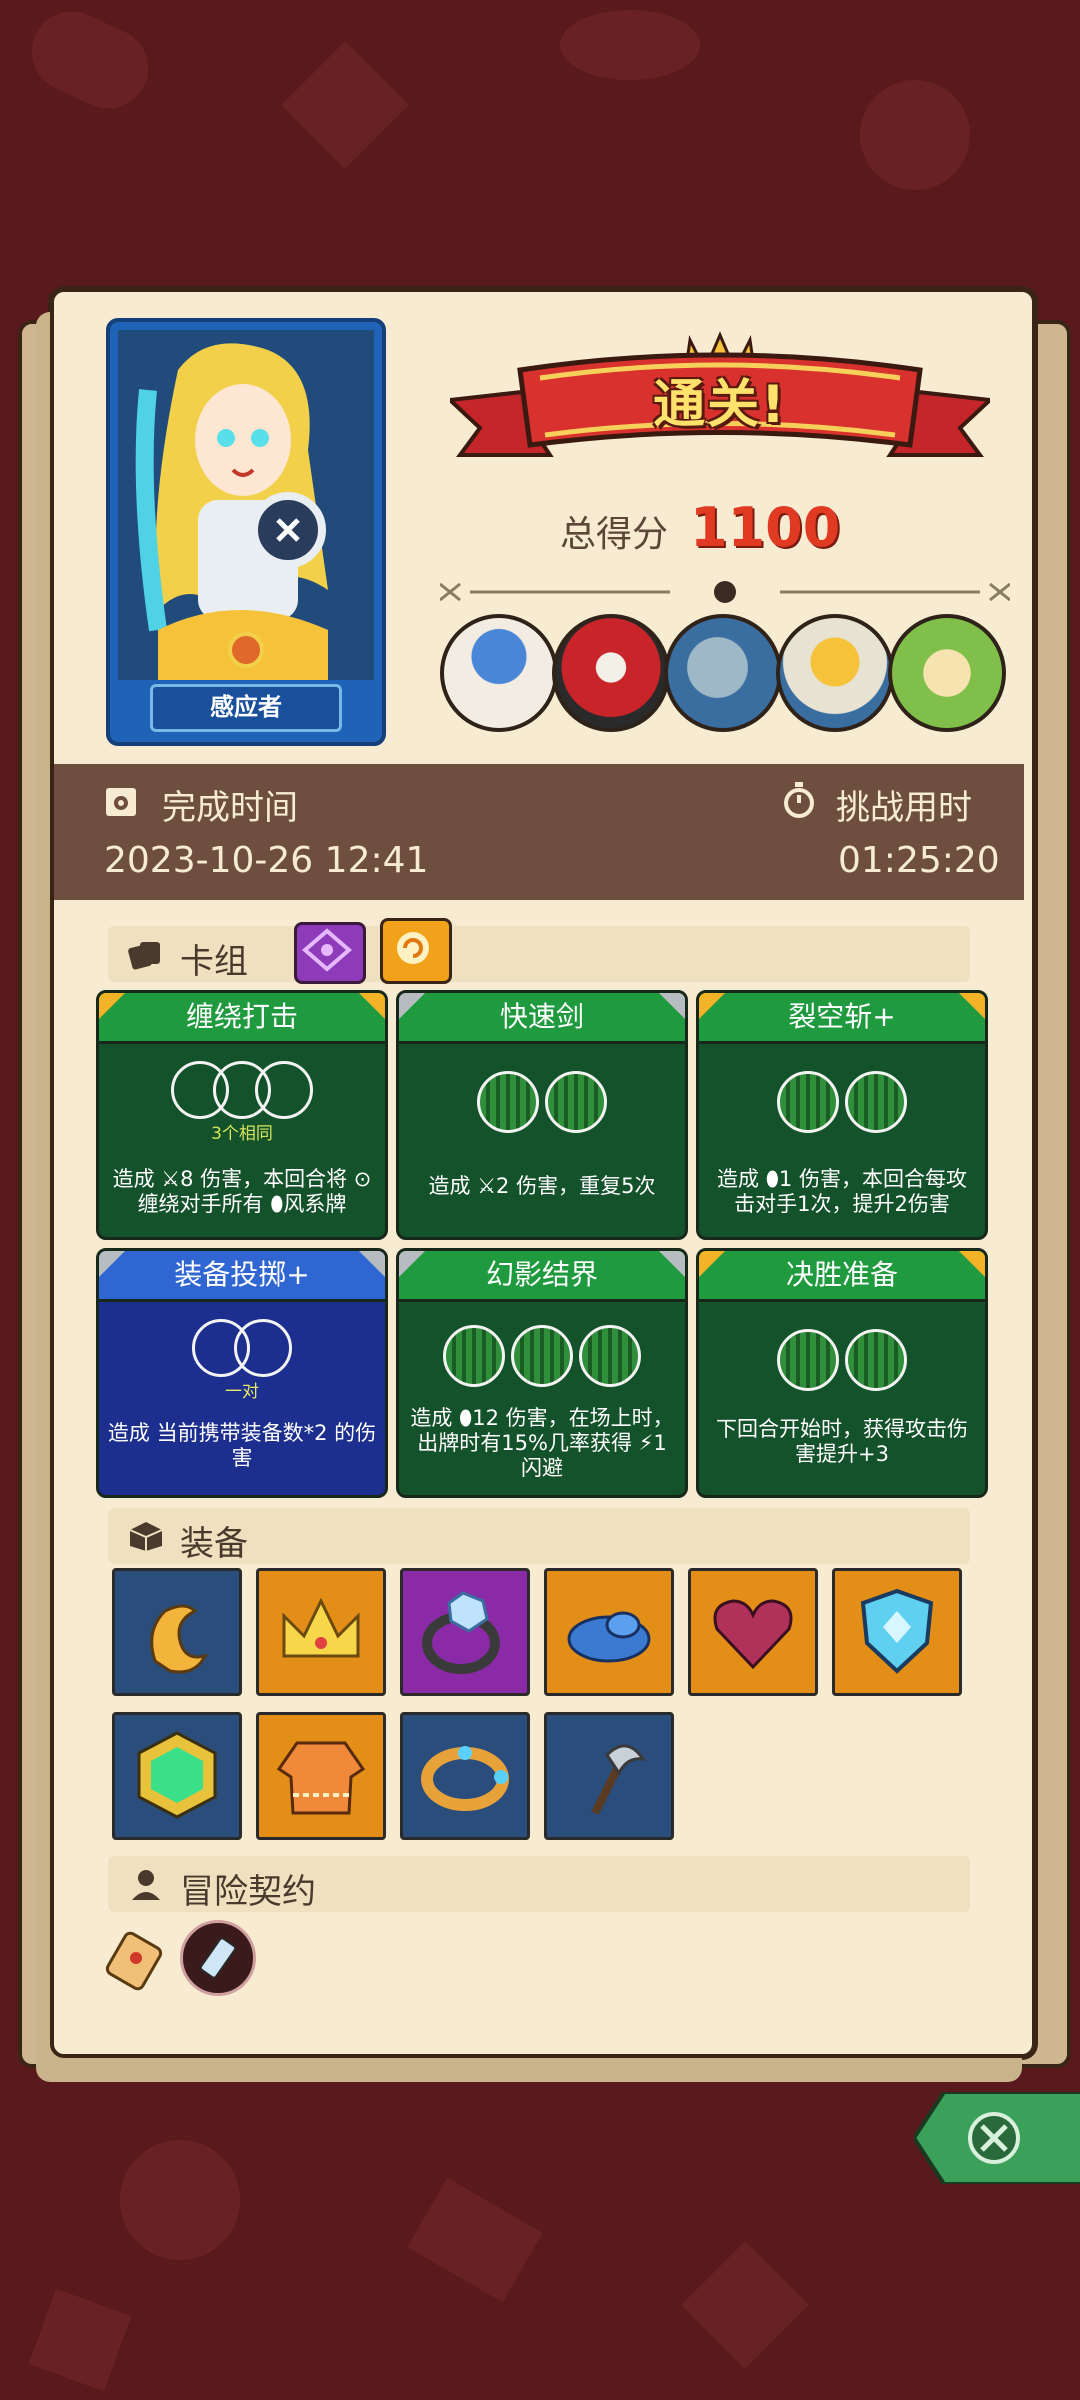 This screenshot has width=1080, height=2400. I want to click on purple-rune-icon, so click(327, 950).